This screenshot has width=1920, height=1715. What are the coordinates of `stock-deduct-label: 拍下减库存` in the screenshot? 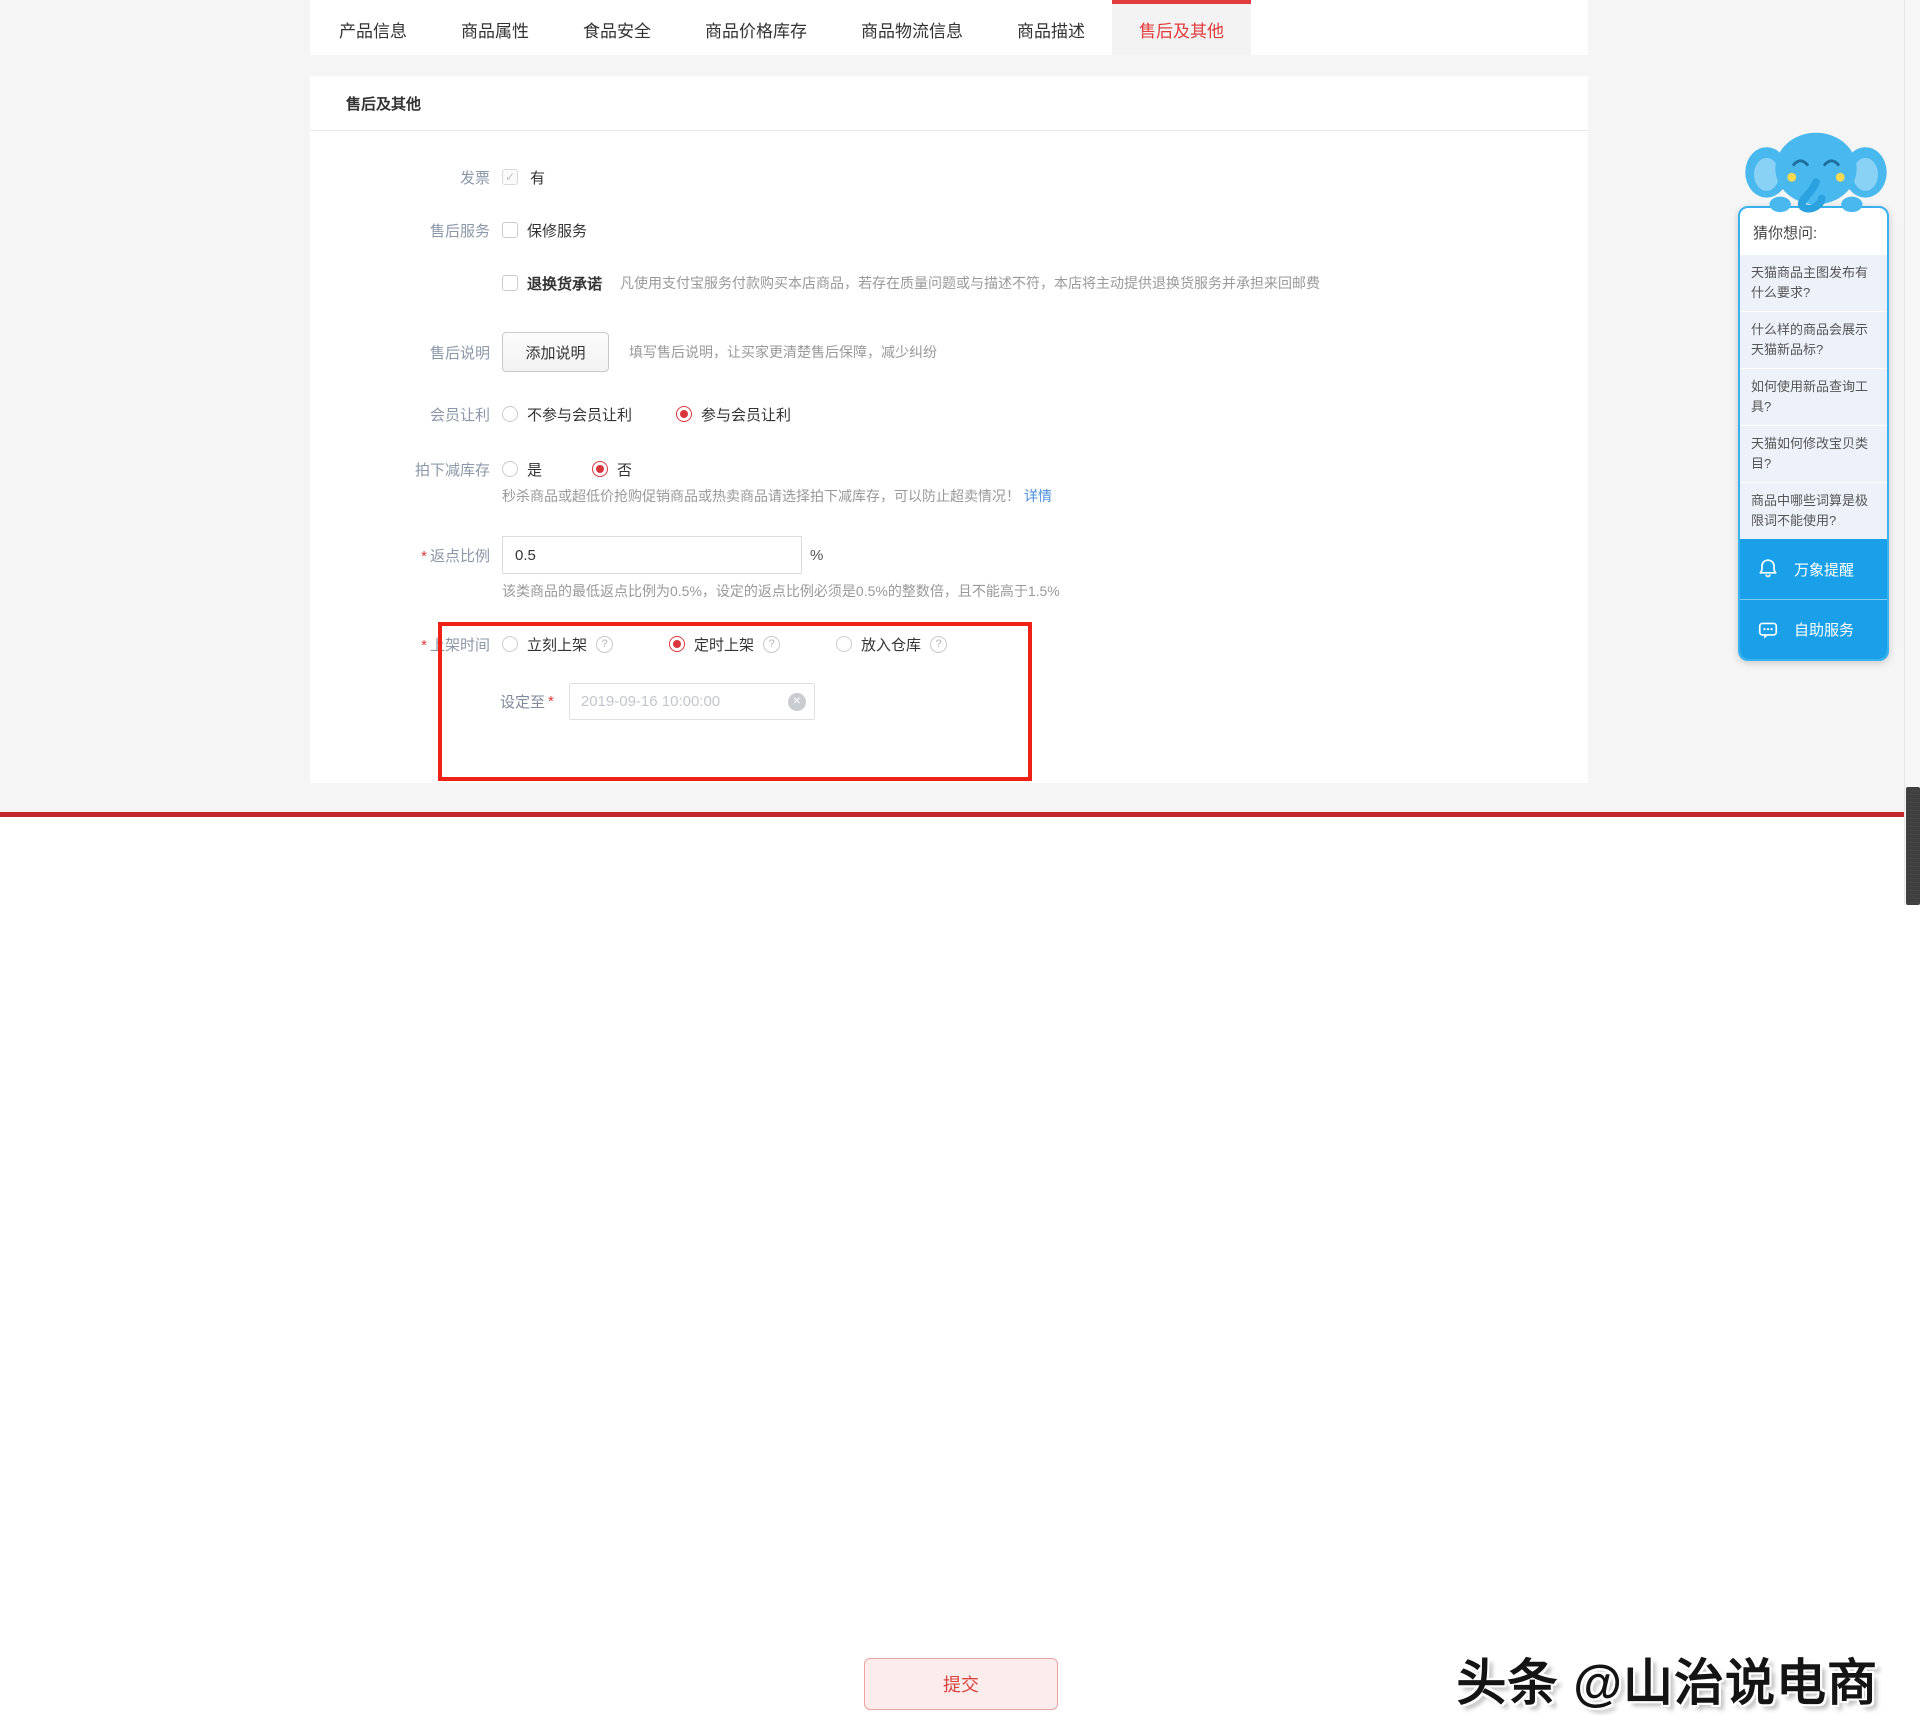 It's located at (452, 470).